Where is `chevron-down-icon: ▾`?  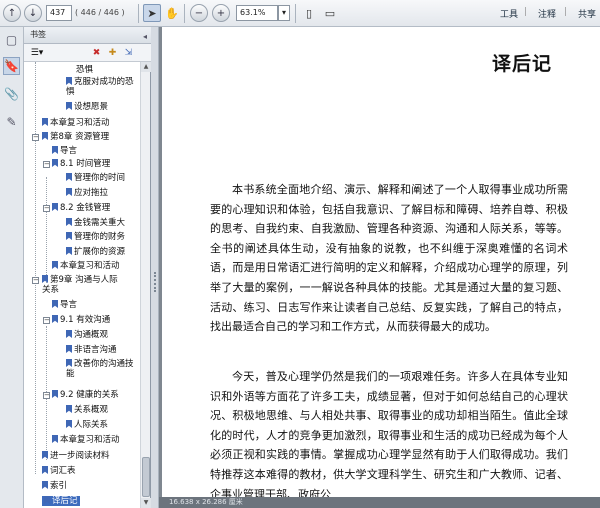
chevron-down-icon: ▾ is located at coordinates (283, 12).